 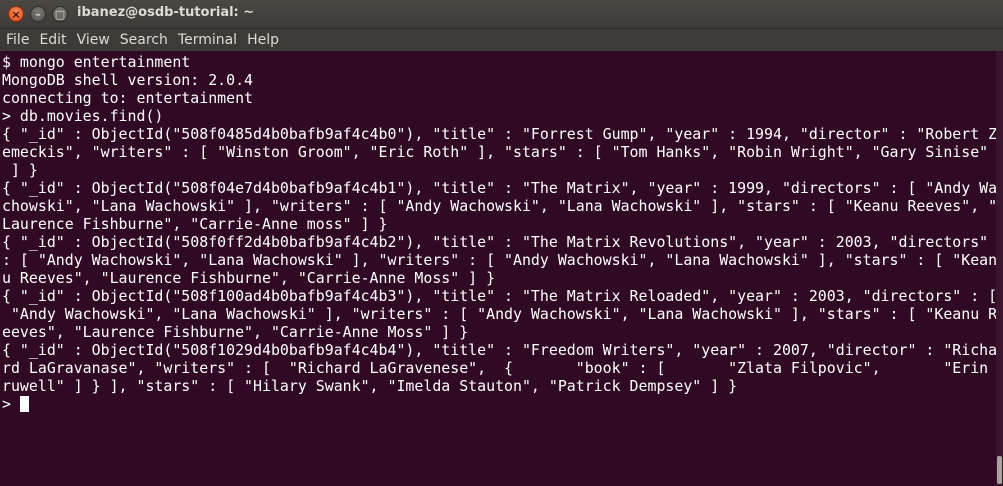 I want to click on text-cursor, so click(x=24, y=404).